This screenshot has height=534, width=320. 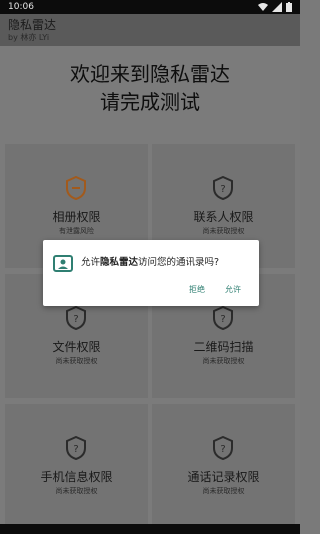 What do you see at coordinates (223, 347) in the screenshot?
I see `card-label: 二维码扫描` at bounding box center [223, 347].